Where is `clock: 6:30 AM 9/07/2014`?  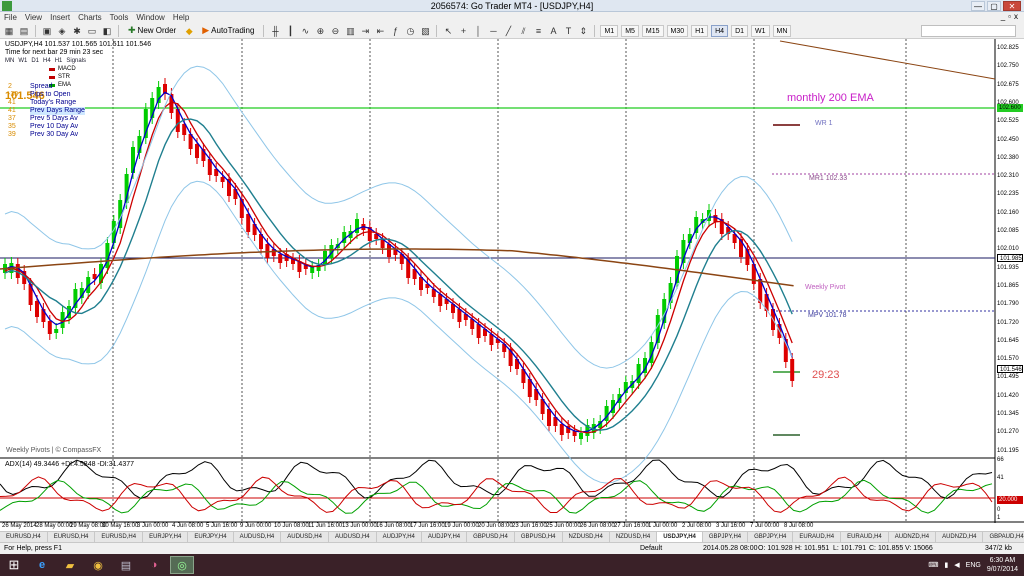 clock: 6:30 AM 9/07/2014 is located at coordinates (1002, 565).